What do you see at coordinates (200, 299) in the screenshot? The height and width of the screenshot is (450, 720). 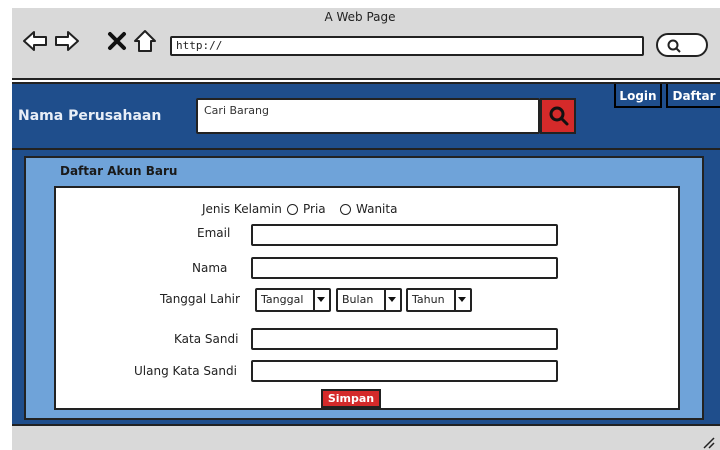 I see `birthdate-label: Tanggal Lahir` at bounding box center [200, 299].